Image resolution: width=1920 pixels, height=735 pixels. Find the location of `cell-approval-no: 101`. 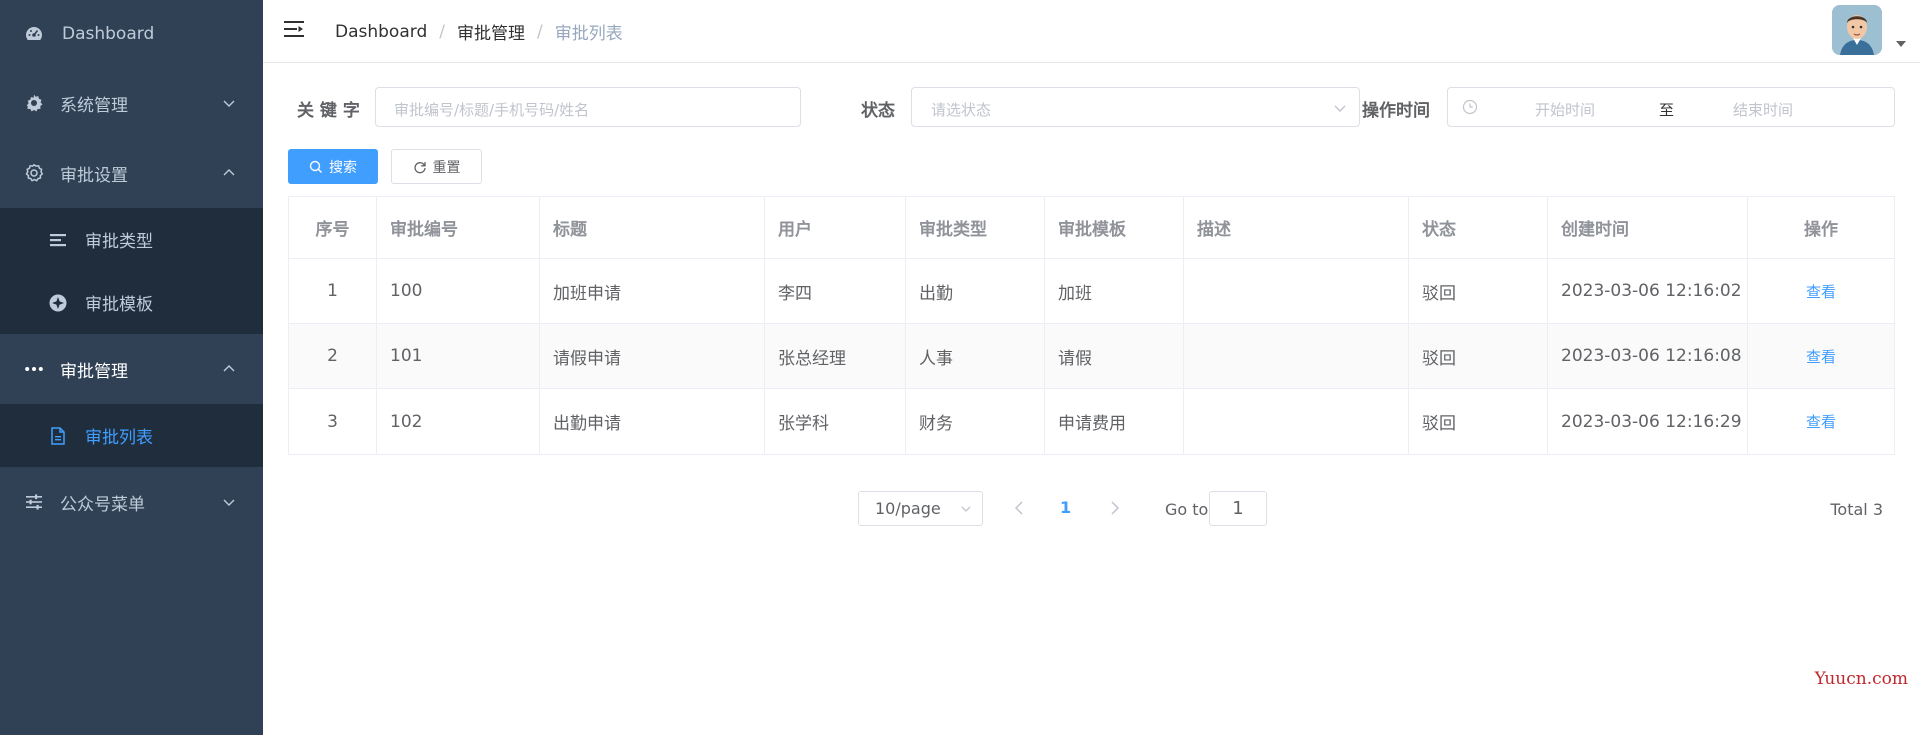

cell-approval-no: 101 is located at coordinates (458, 356).